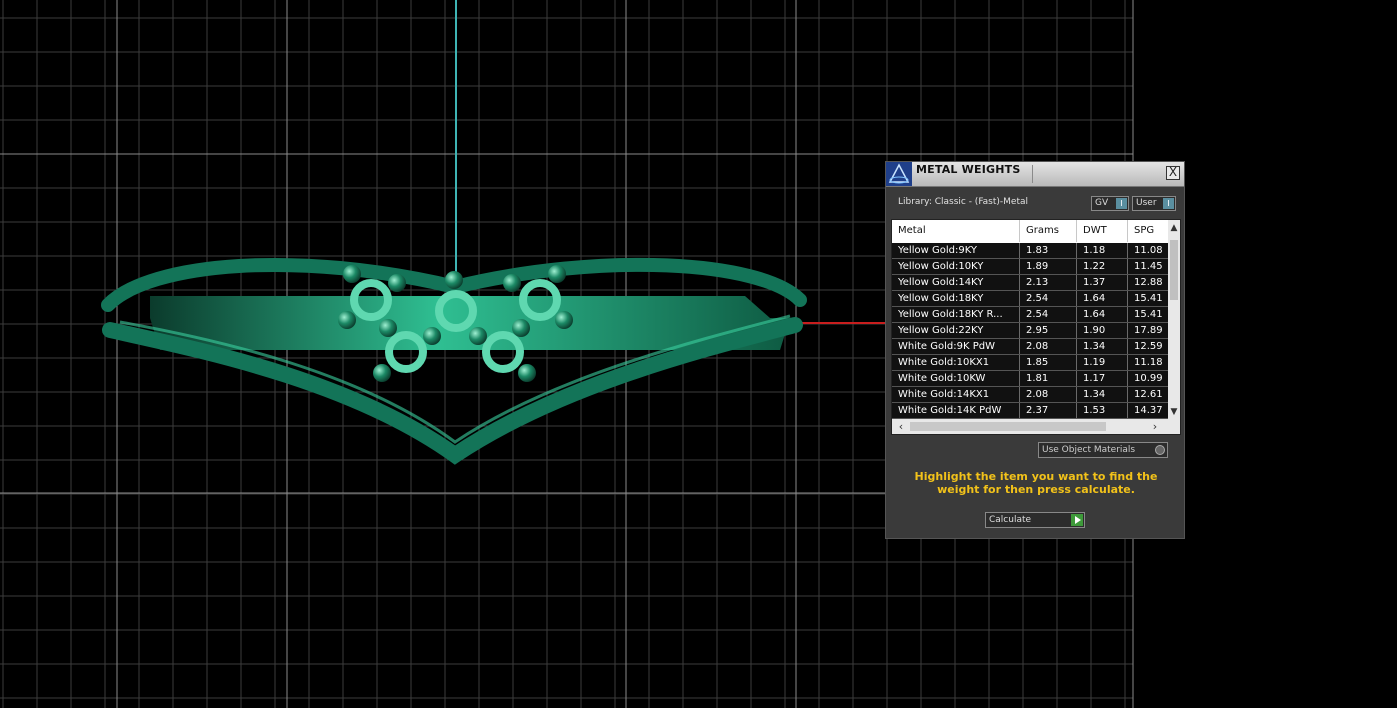 Image resolution: width=1397 pixels, height=708 pixels. What do you see at coordinates (1148, 362) in the screenshot?
I see `spg-cell: 11.18` at bounding box center [1148, 362].